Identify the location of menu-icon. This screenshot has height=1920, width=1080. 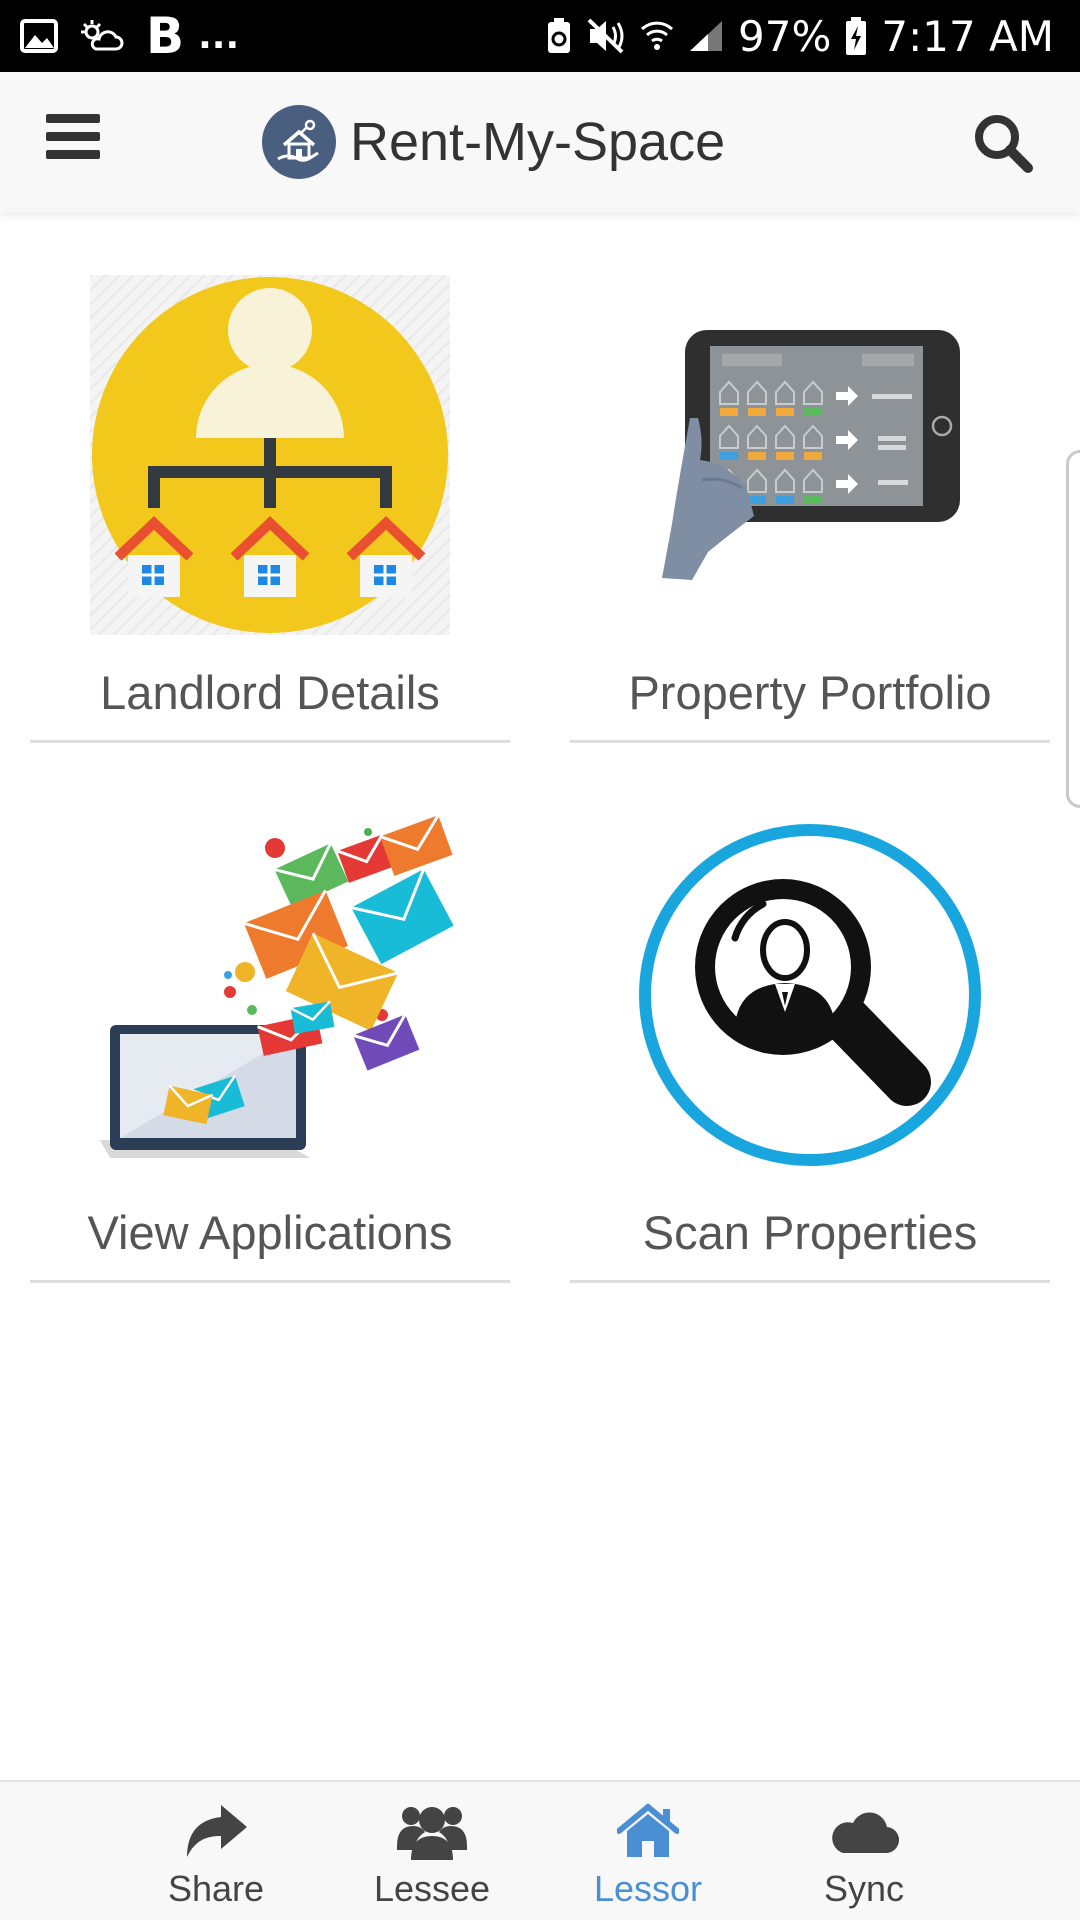
(73, 136).